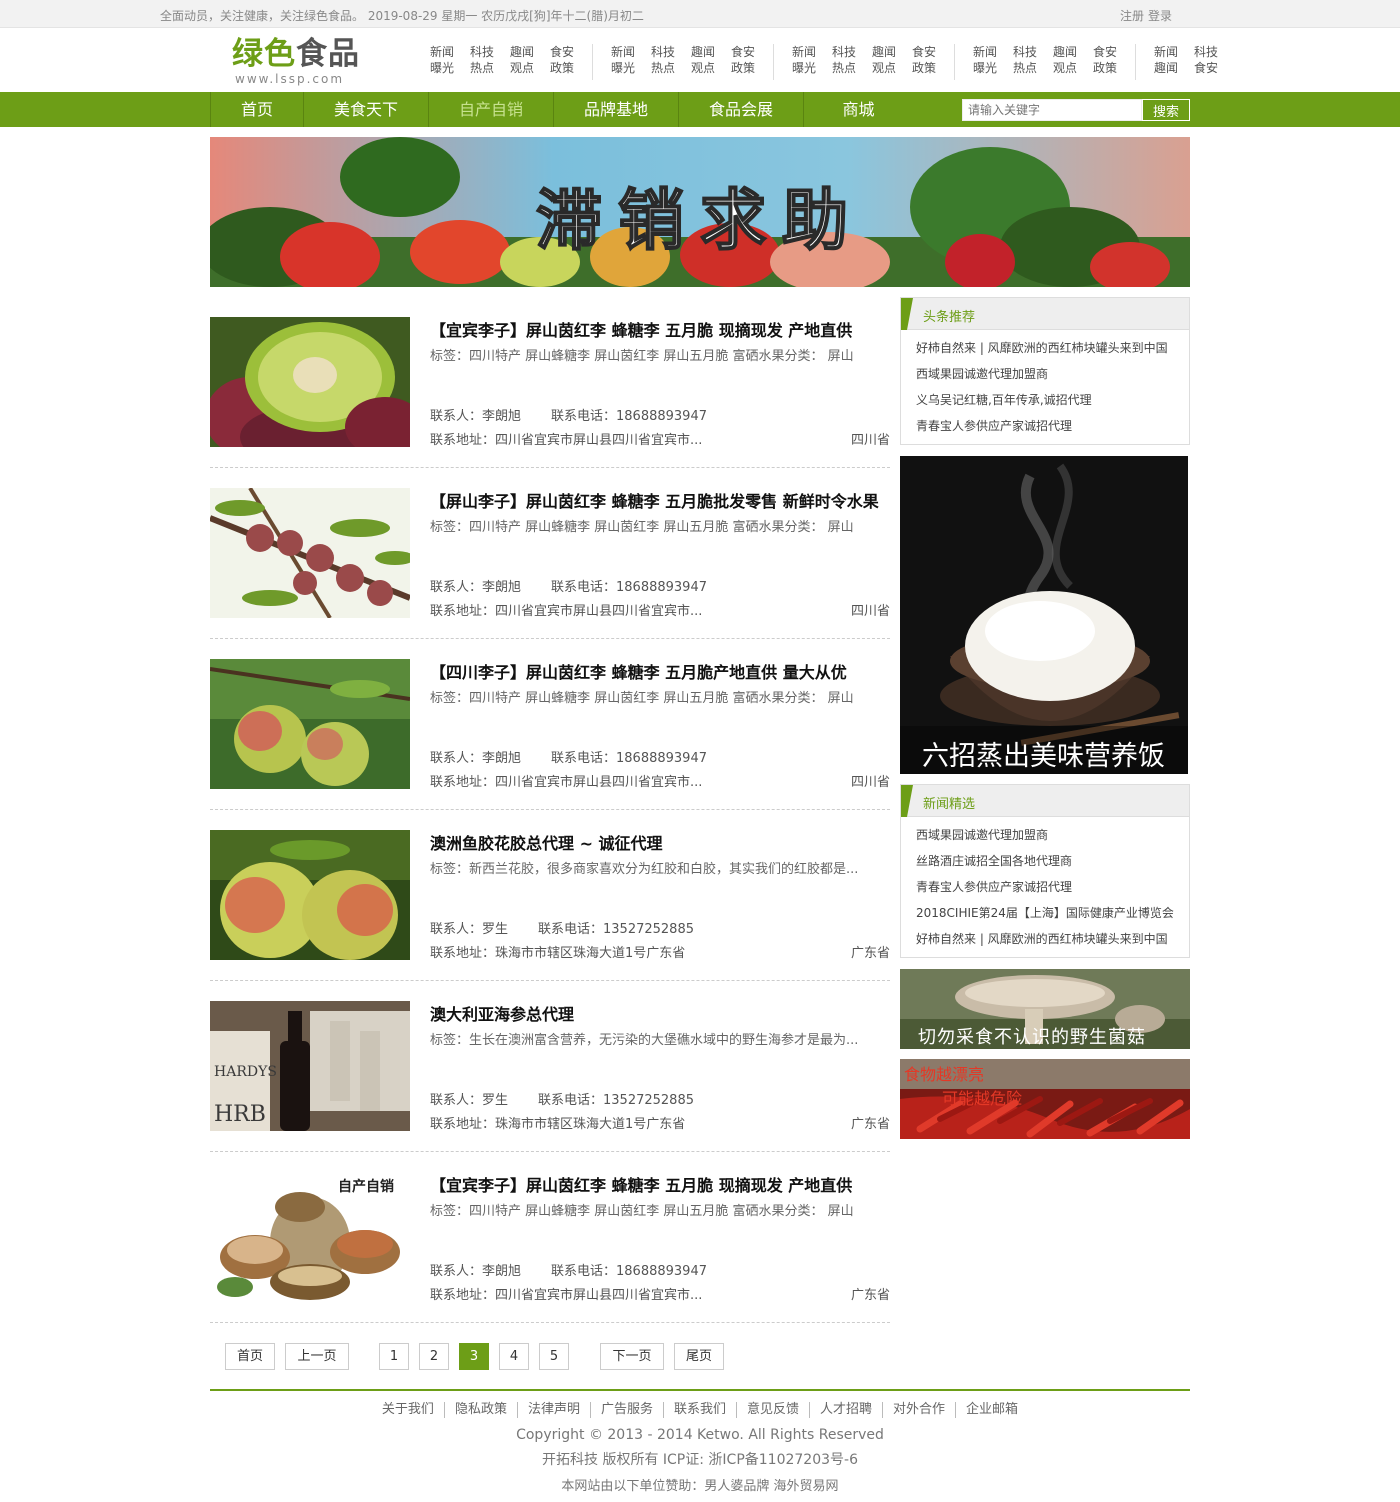 The image size is (1400, 1502). What do you see at coordinates (626, 1410) in the screenshot?
I see `footer-link: 广告服务` at bounding box center [626, 1410].